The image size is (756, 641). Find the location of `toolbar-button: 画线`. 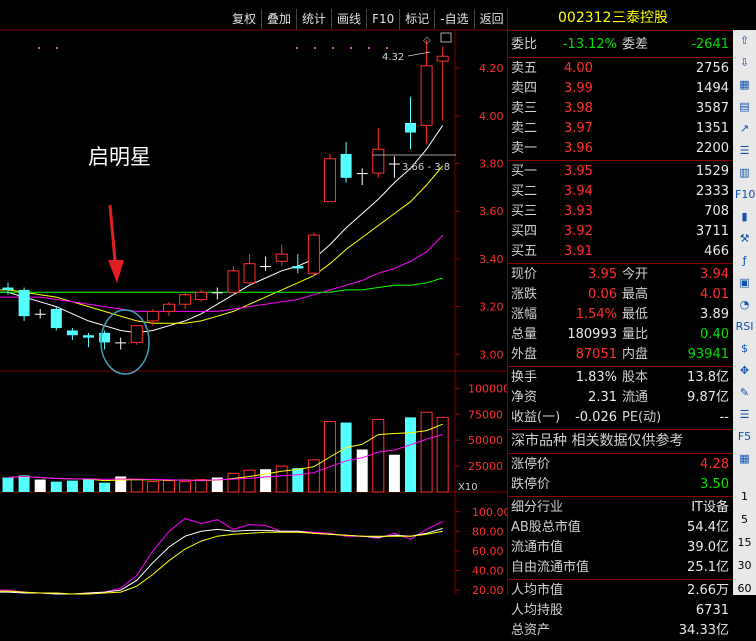

toolbar-button: 画线 is located at coordinates (348, 19).